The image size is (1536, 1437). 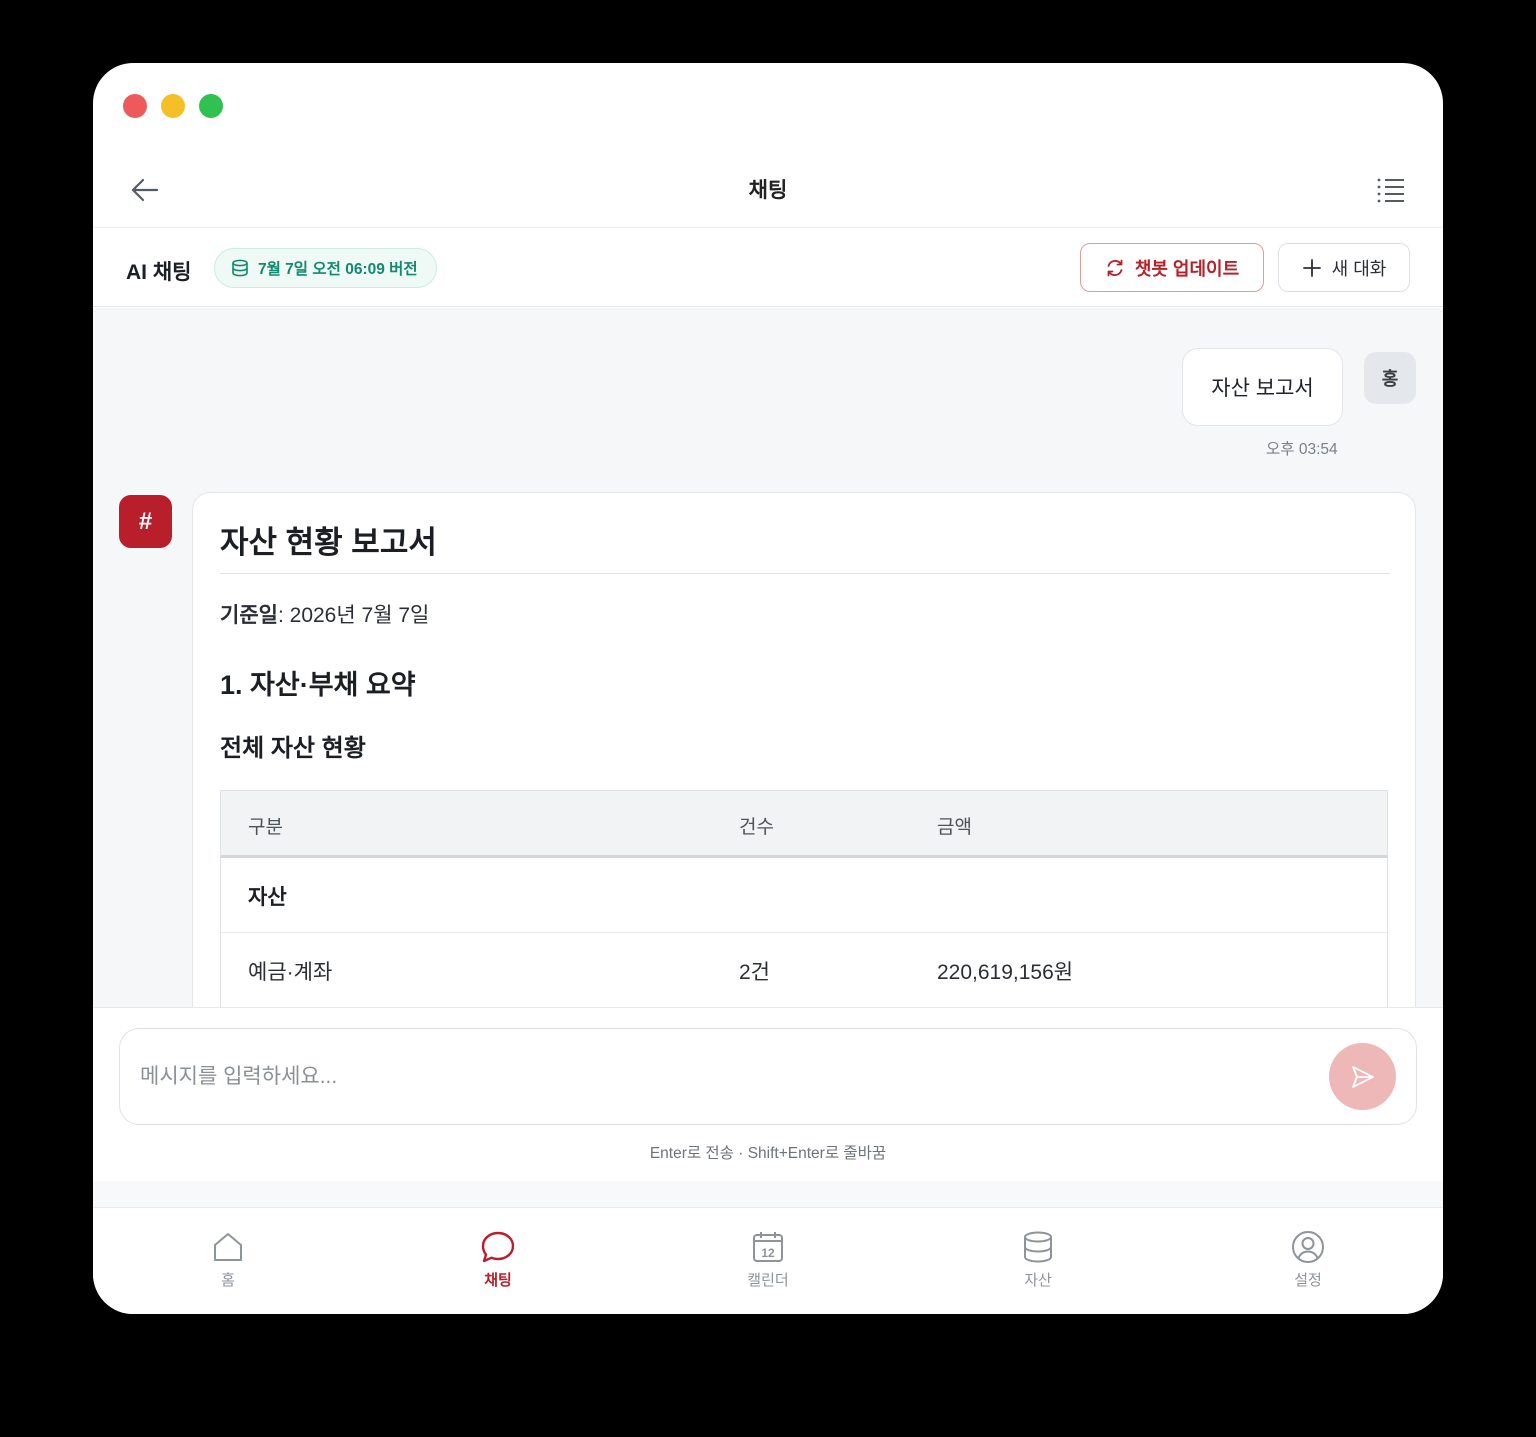 I want to click on back-button, so click(x=145, y=190).